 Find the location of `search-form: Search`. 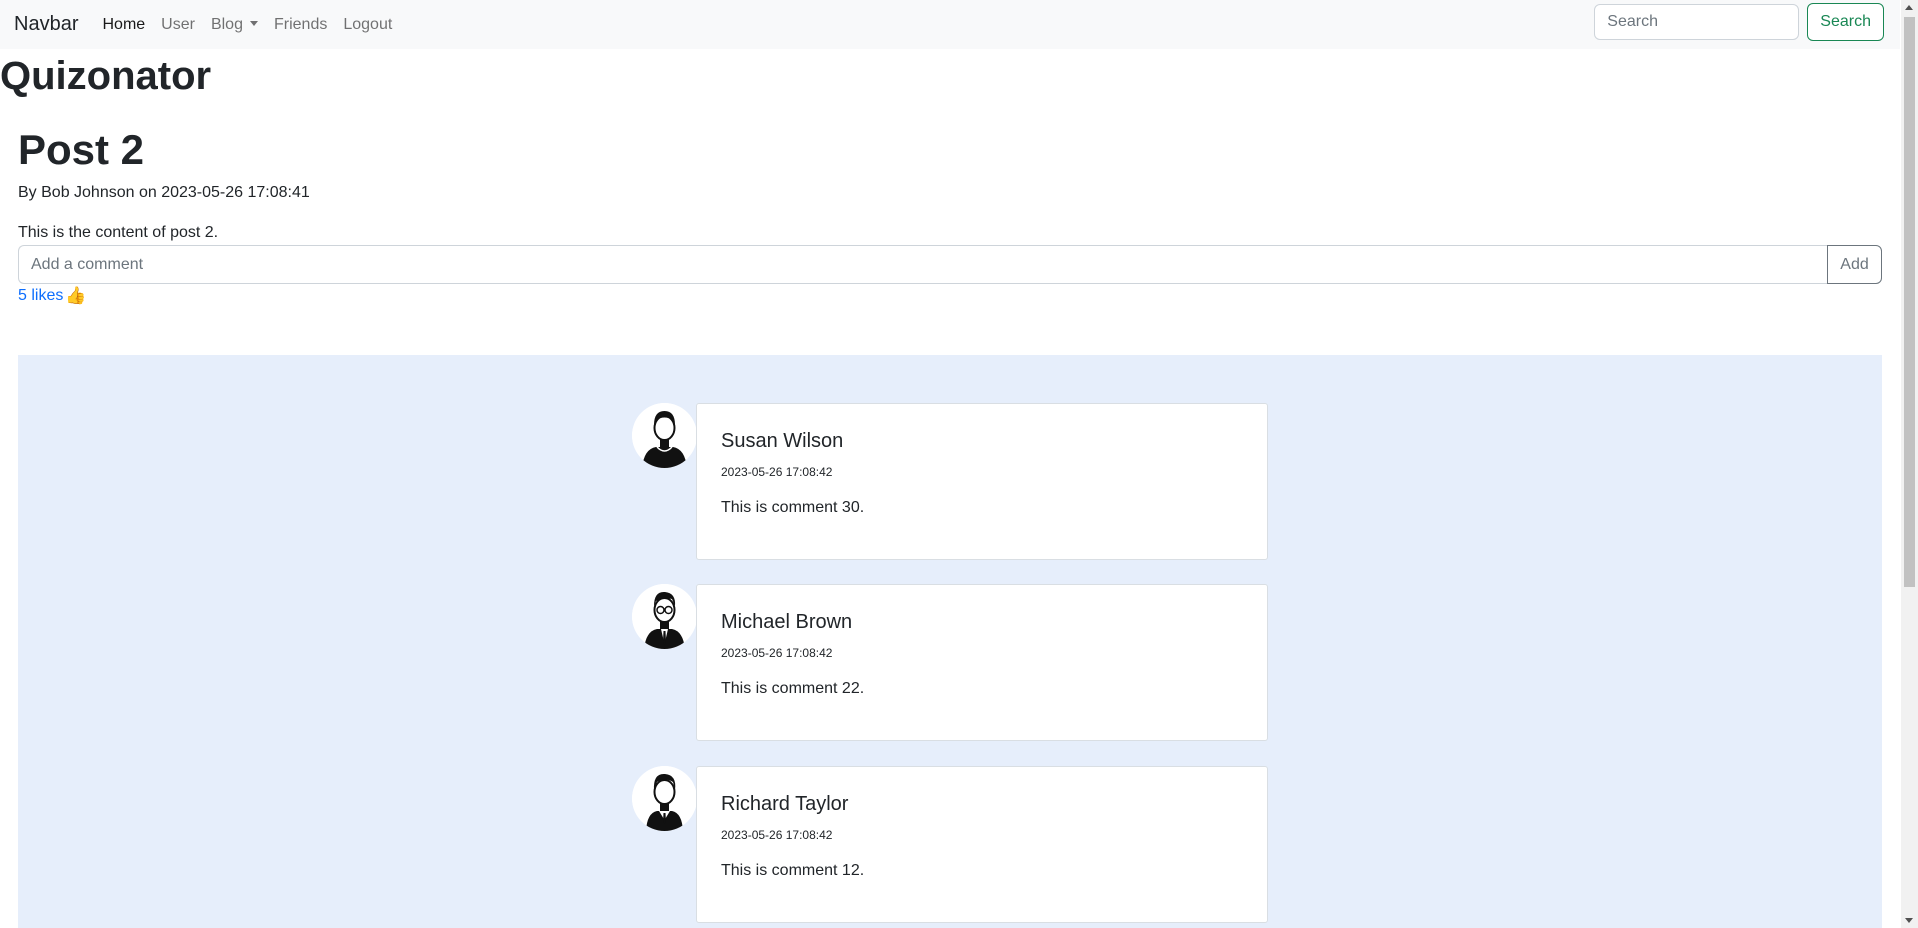

search-form: Search is located at coordinates (1739, 22).